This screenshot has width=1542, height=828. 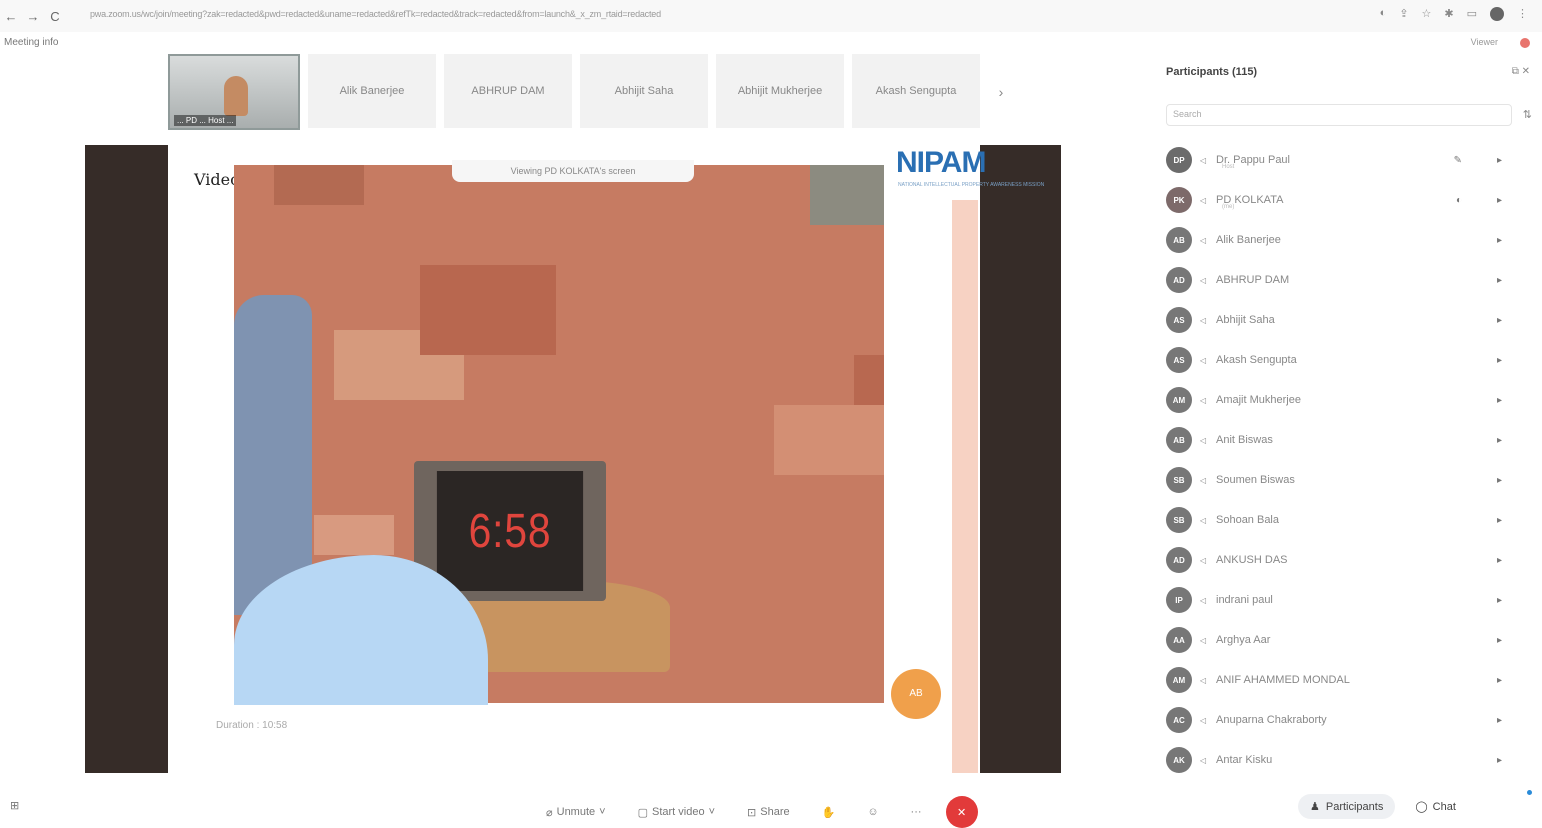 What do you see at coordinates (1341, 160) in the screenshot?
I see `participant-row: DP ◁ Dr. Pappu Paul Host ✎ ▸` at bounding box center [1341, 160].